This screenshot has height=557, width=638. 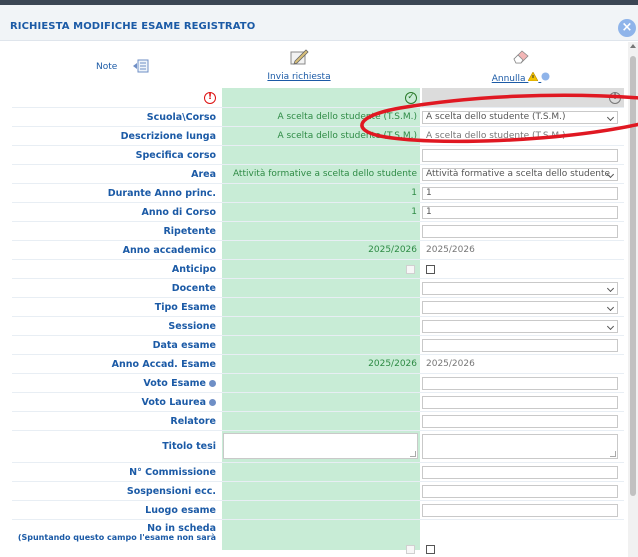 I want to click on course-spec-input, so click(x=520, y=155).